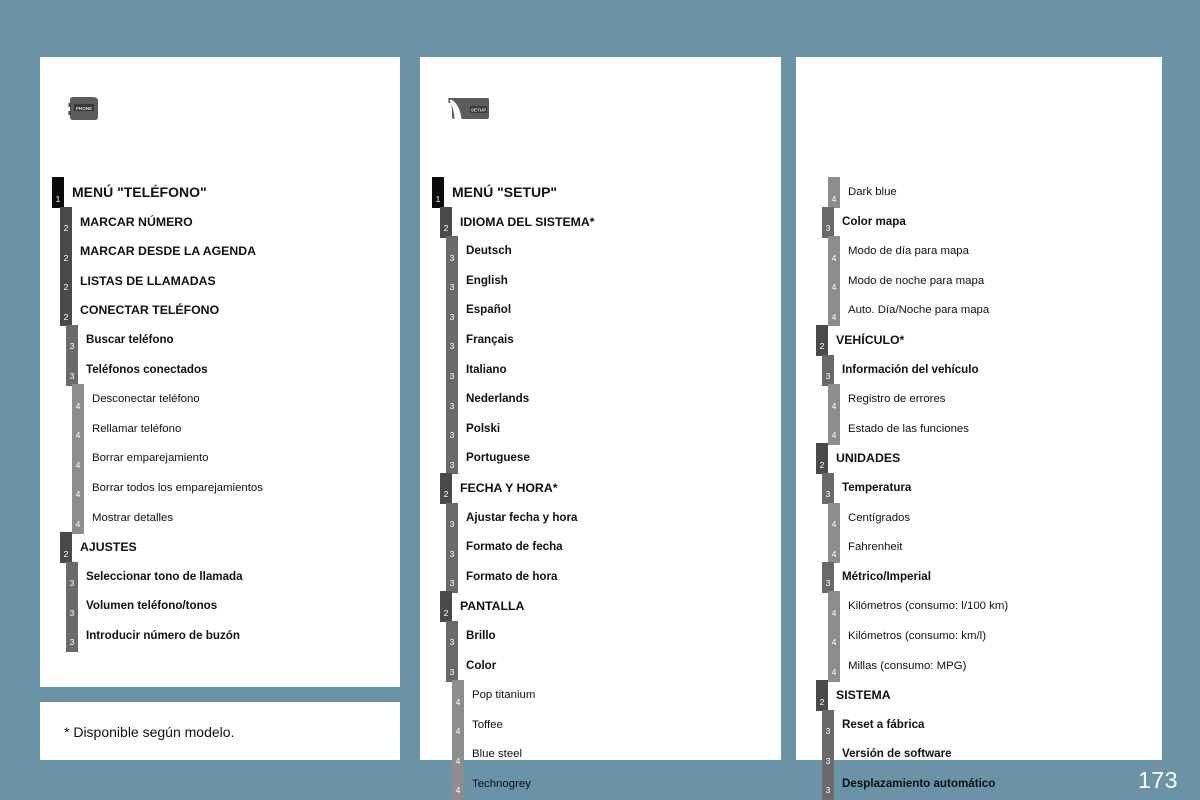  What do you see at coordinates (979, 195) in the screenshot?
I see `menu-row-dark-blue: 4 Dark blue` at bounding box center [979, 195].